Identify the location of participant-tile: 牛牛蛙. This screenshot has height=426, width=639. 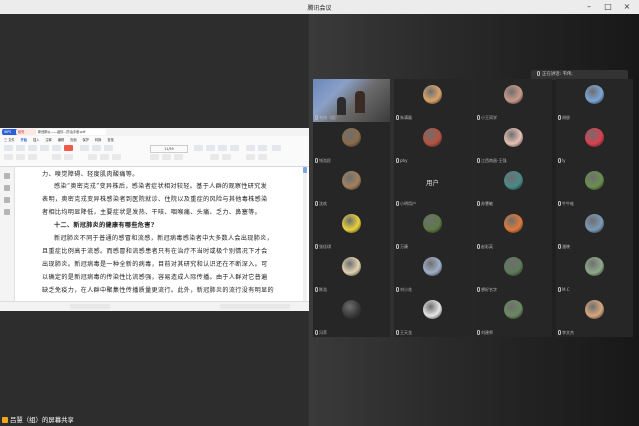
(594, 186).